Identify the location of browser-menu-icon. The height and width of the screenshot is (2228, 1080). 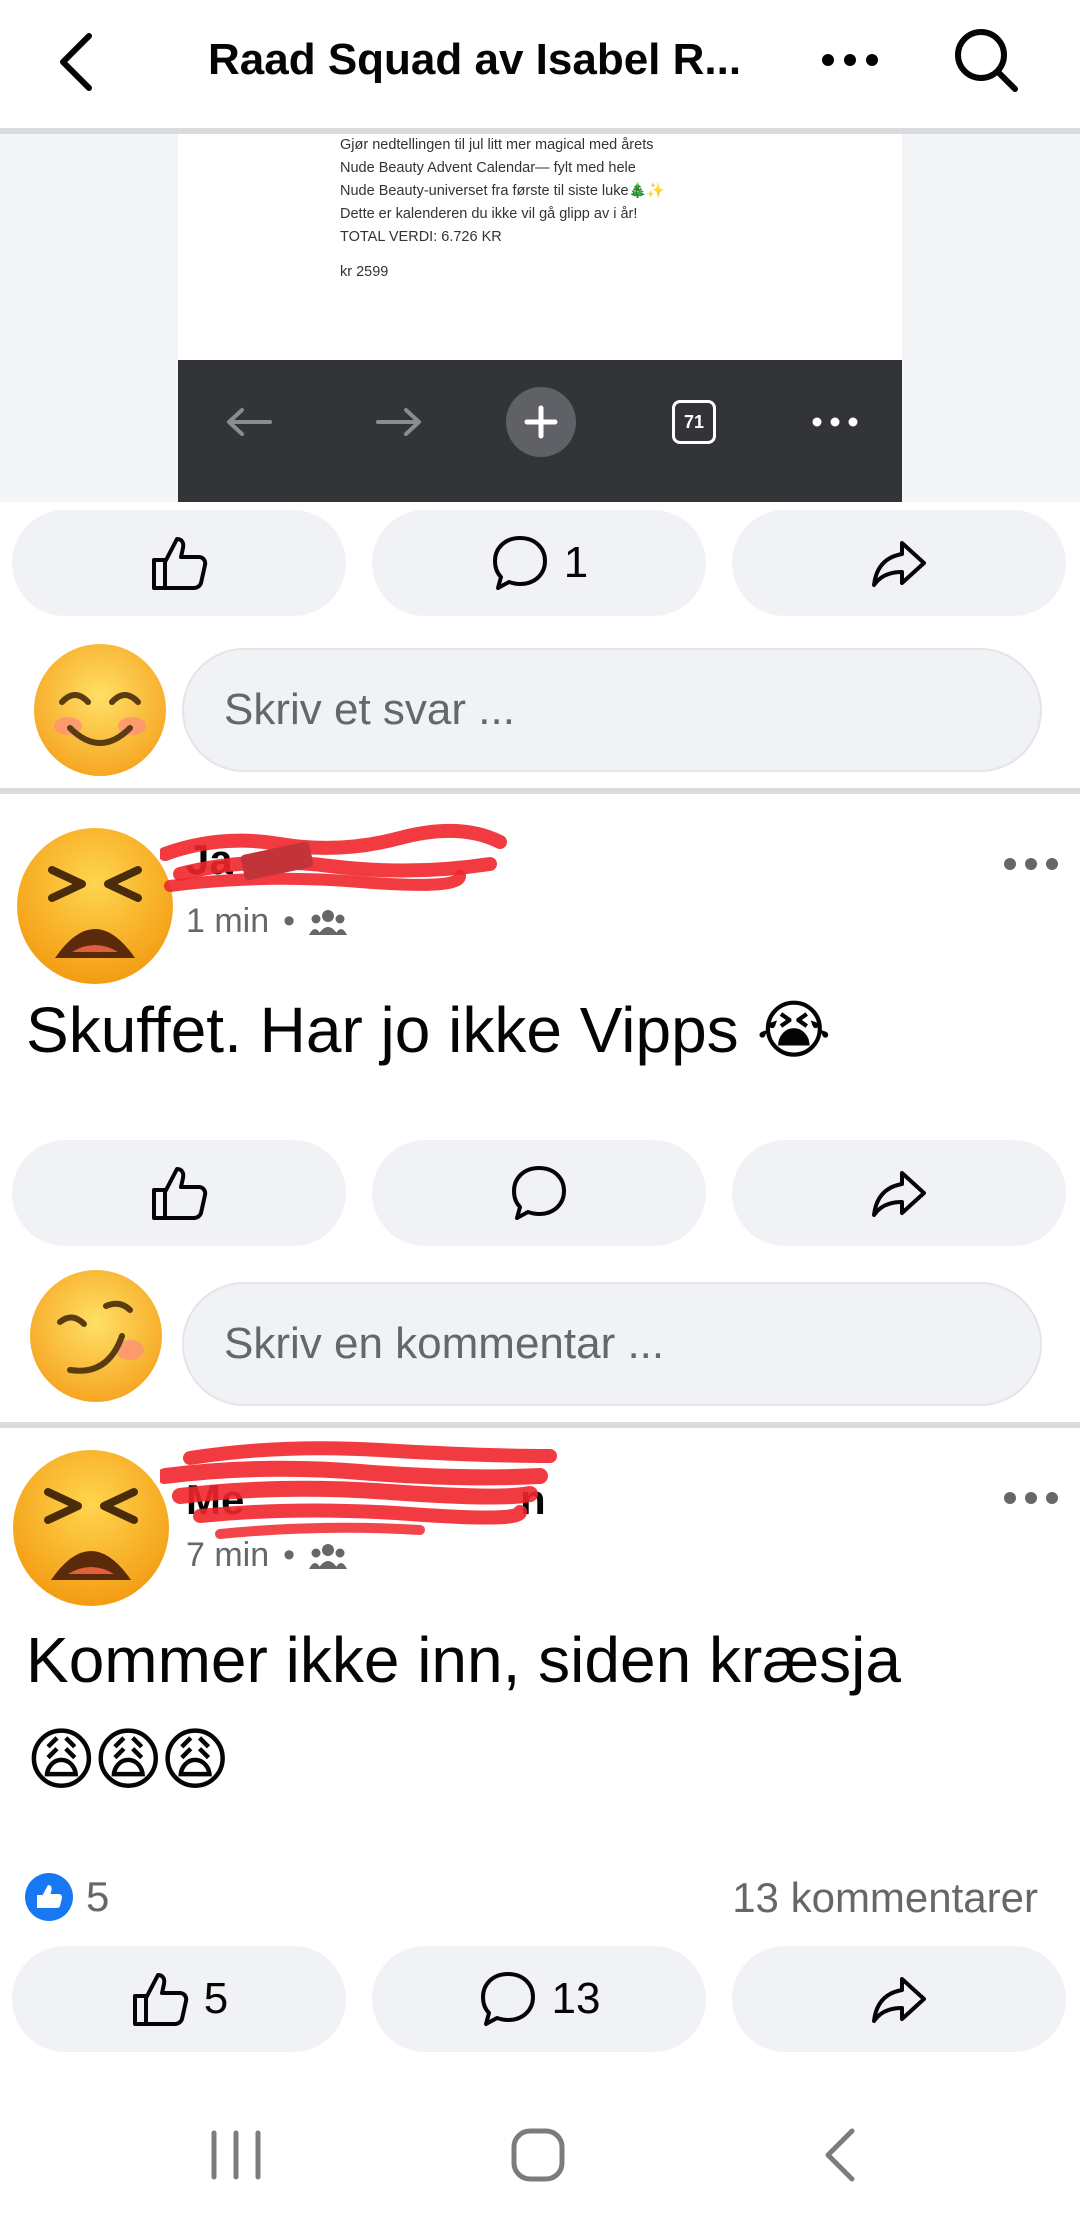
(835, 422).